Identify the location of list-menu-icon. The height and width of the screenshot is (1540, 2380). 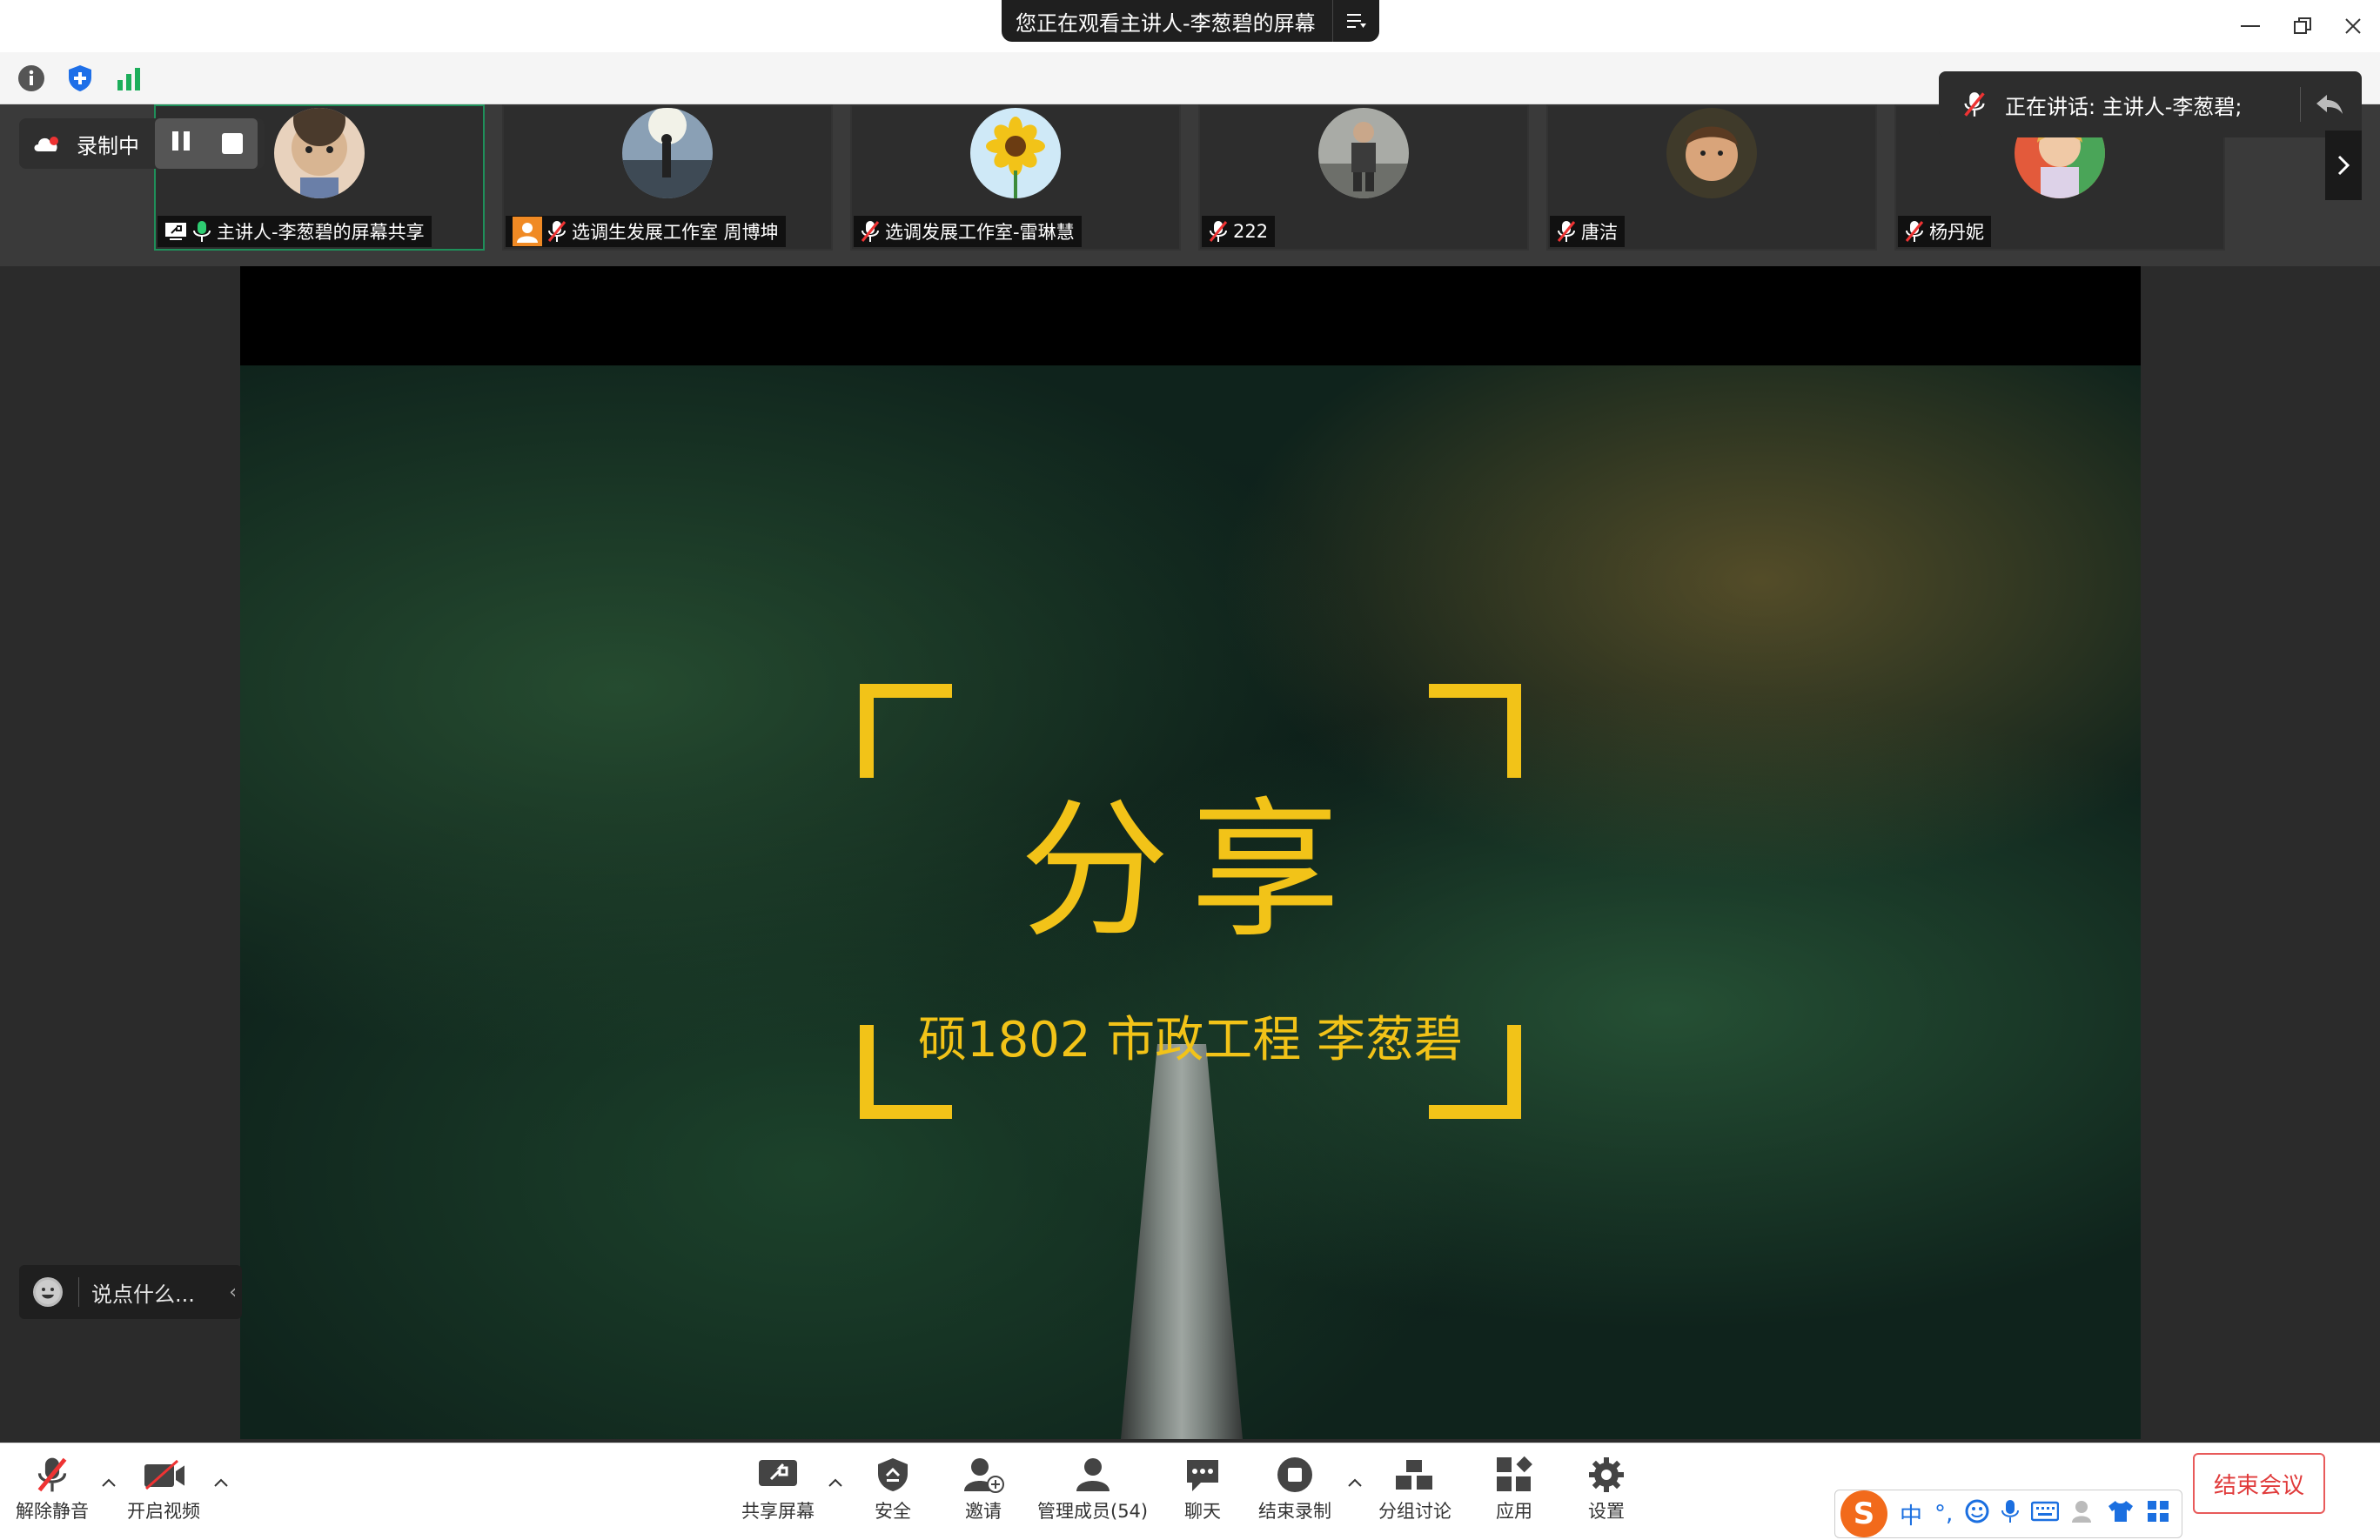
(1355, 21).